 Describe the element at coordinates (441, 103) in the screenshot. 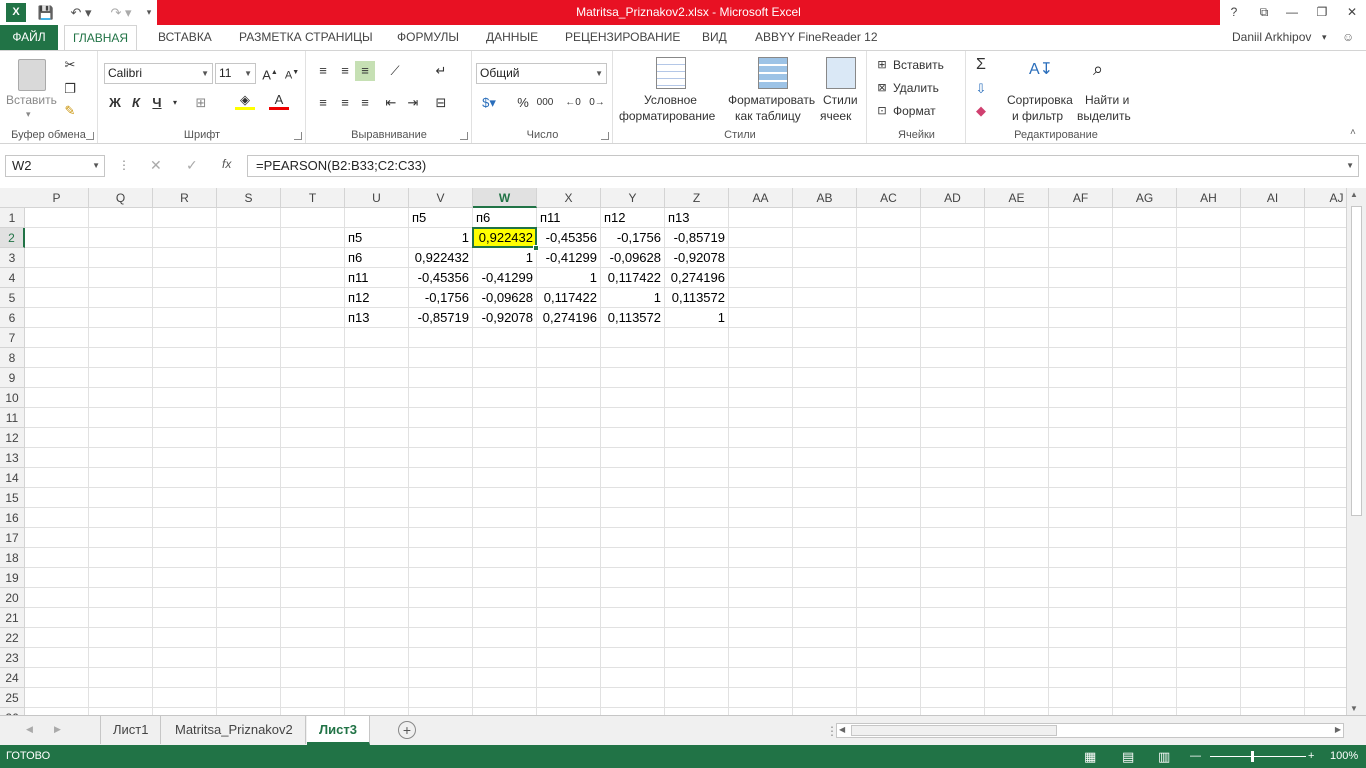

I see `merge-center-icon: ⊟` at that location.